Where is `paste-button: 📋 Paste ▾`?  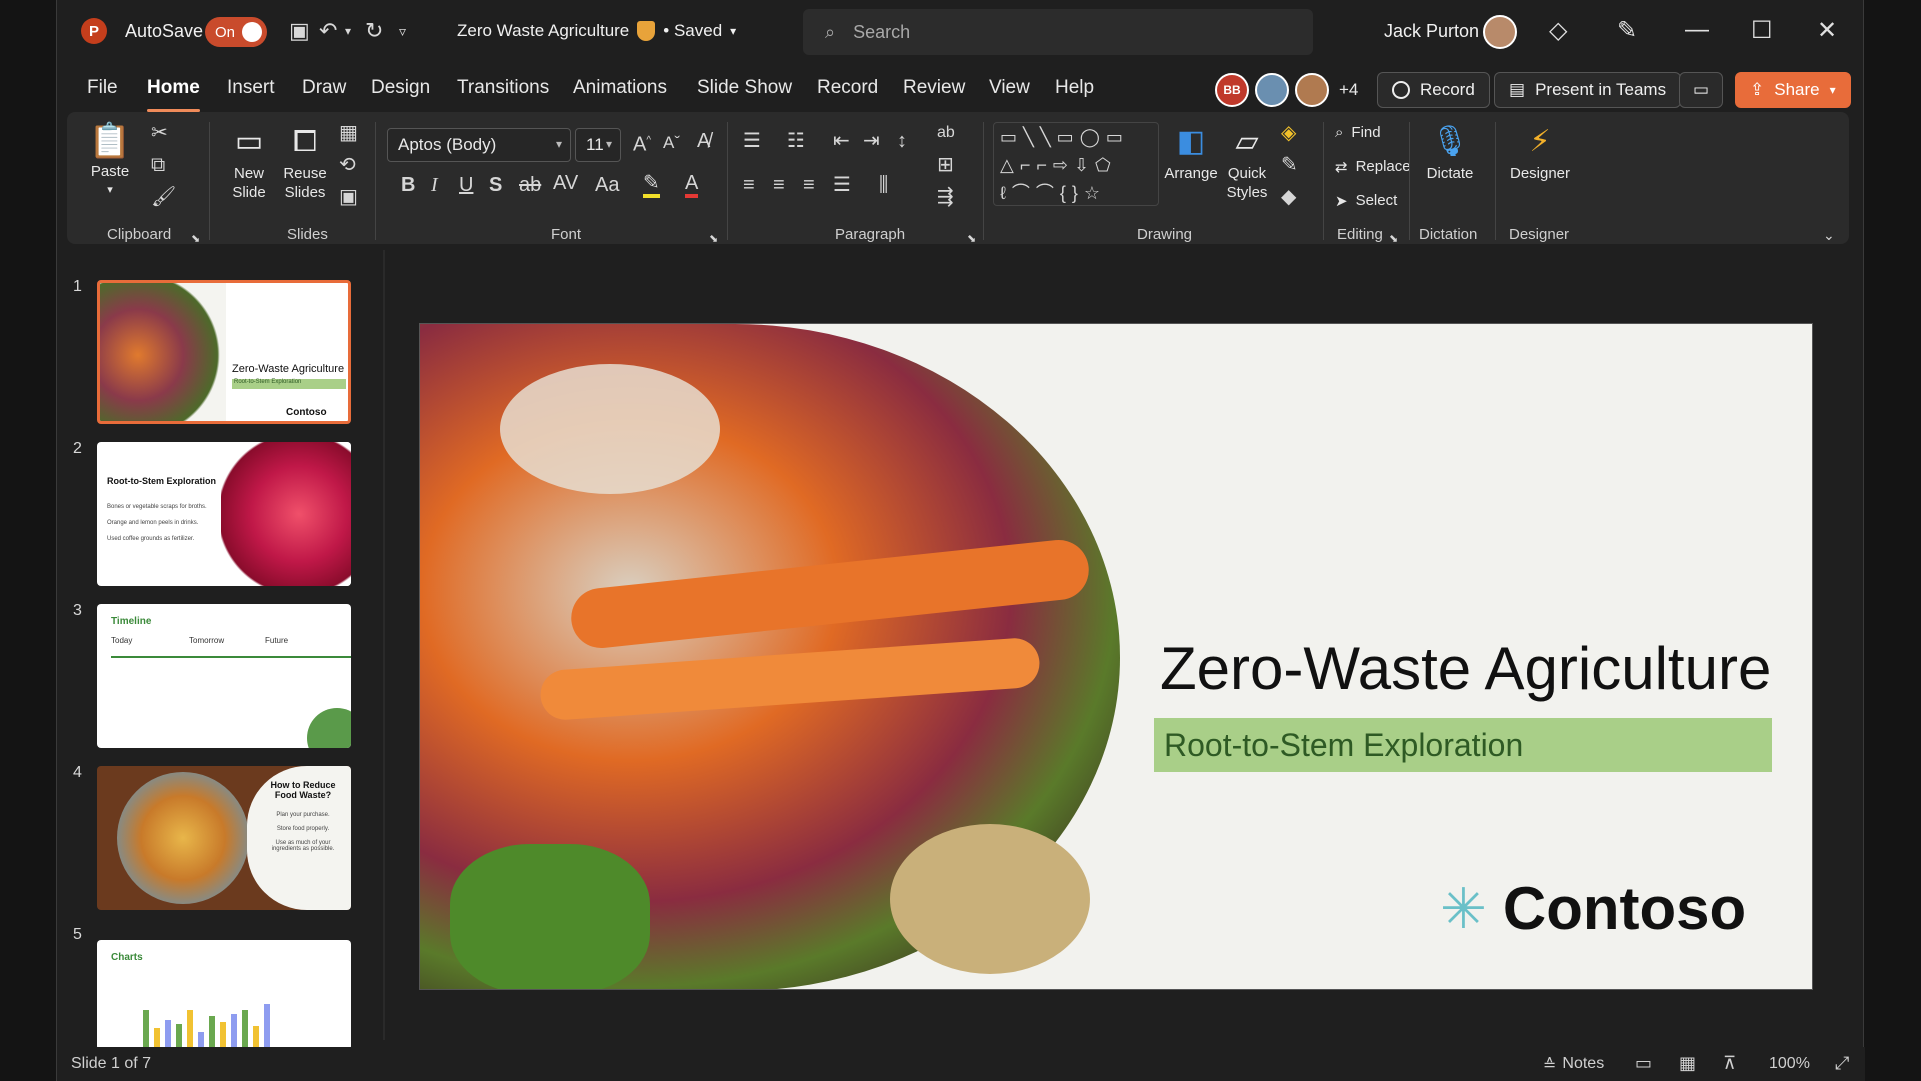 paste-button: 📋 Paste ▾ is located at coordinates (110, 160).